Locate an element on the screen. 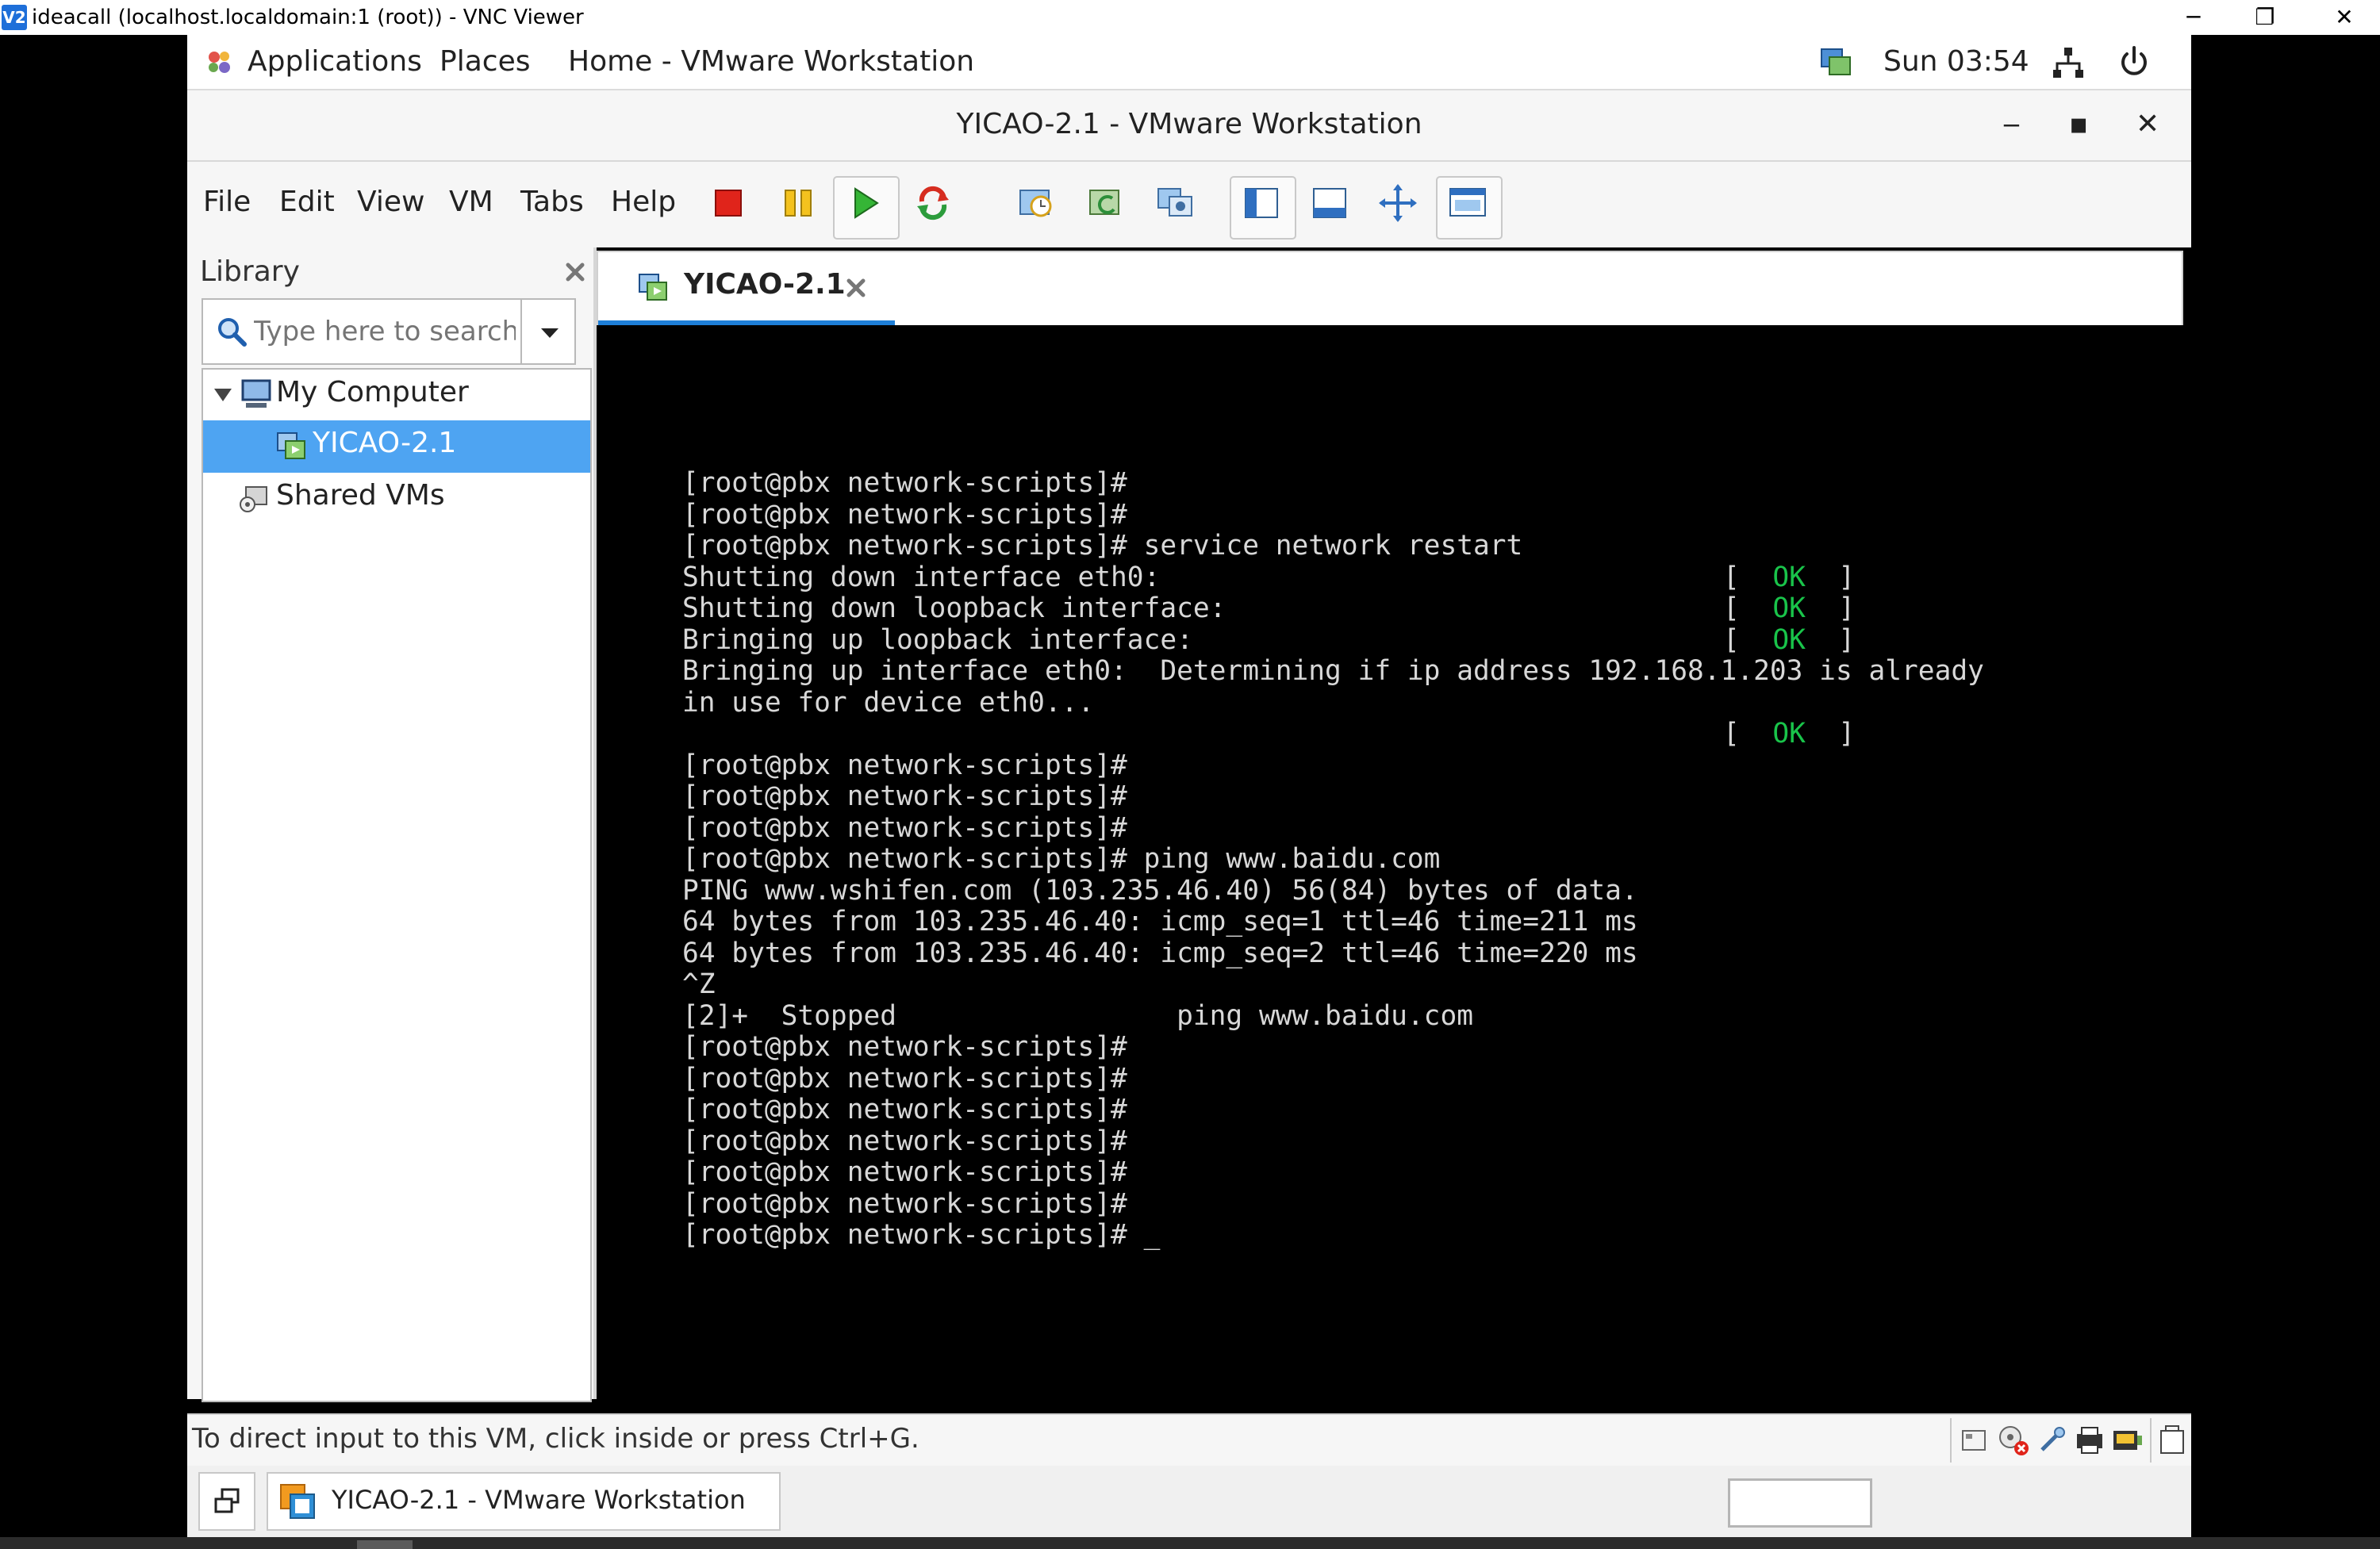 This screenshot has width=2380, height=1549. take-snapshot-icon is located at coordinates (1036, 203).